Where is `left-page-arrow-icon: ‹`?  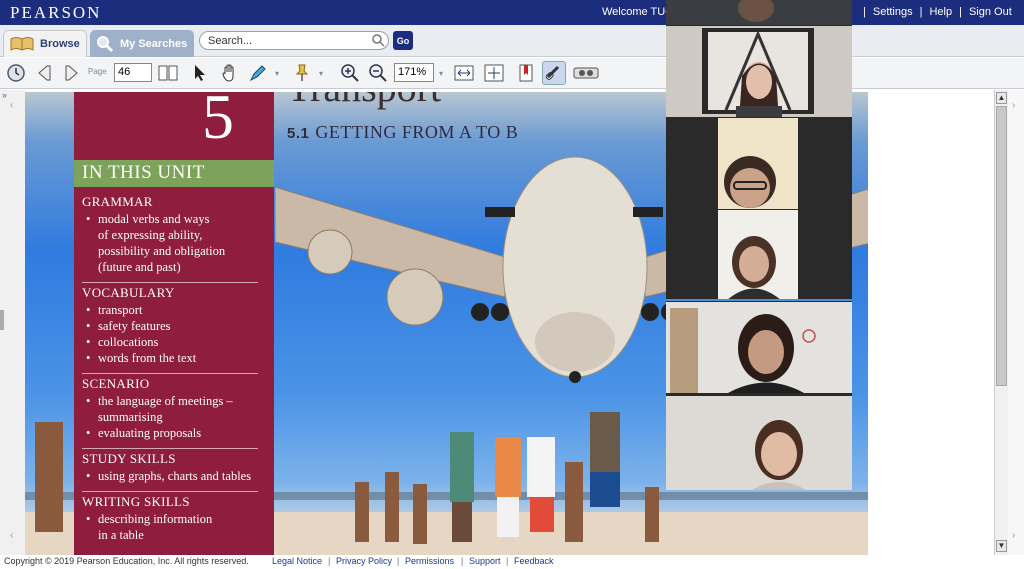
left-page-arrow-icon: ‹ is located at coordinates (11, 105).